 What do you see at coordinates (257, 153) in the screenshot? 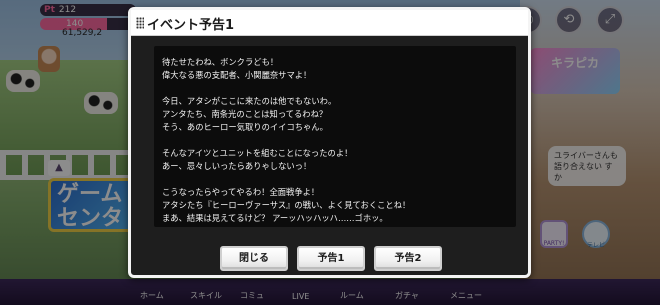
I see `message-line: そんなアイツとユニットを組むことになったのよ！` at bounding box center [257, 153].